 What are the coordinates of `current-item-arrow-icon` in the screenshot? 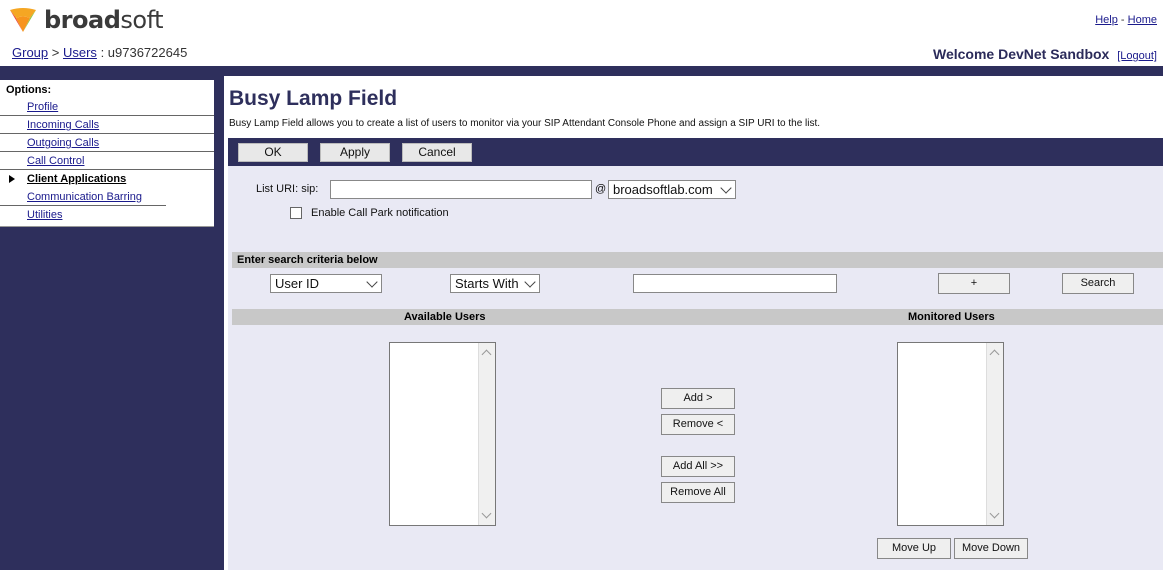 It's located at (12, 179).